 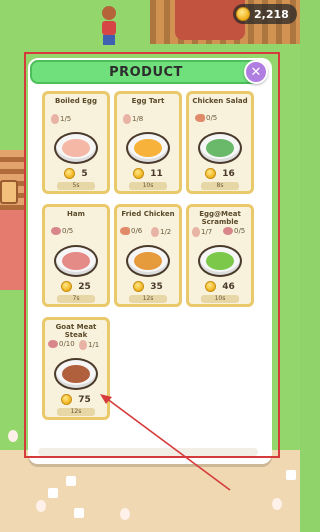 What do you see at coordinates (156, 286) in the screenshot?
I see `price-value: 35` at bounding box center [156, 286].